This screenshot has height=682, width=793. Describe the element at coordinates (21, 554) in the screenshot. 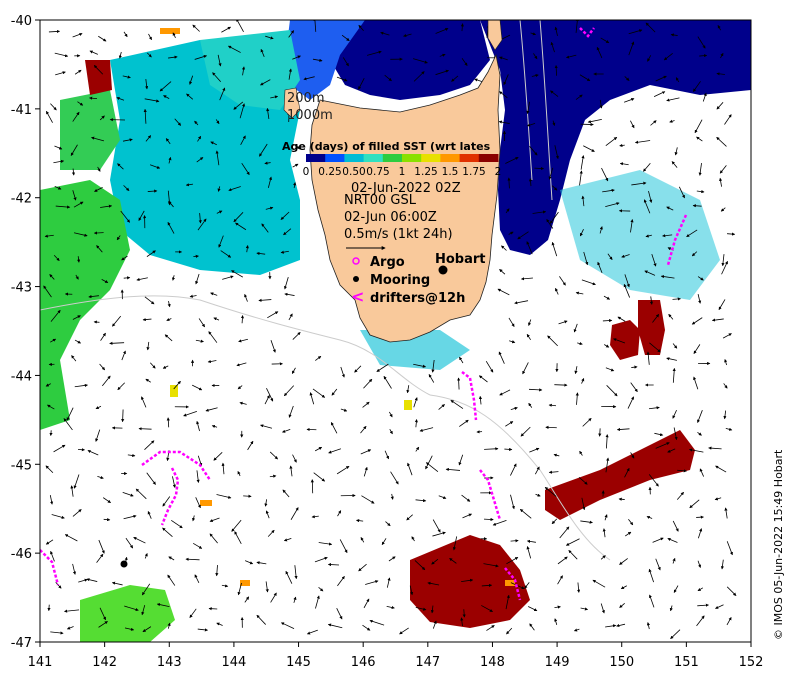

I see `y-tick-label: -46` at that location.